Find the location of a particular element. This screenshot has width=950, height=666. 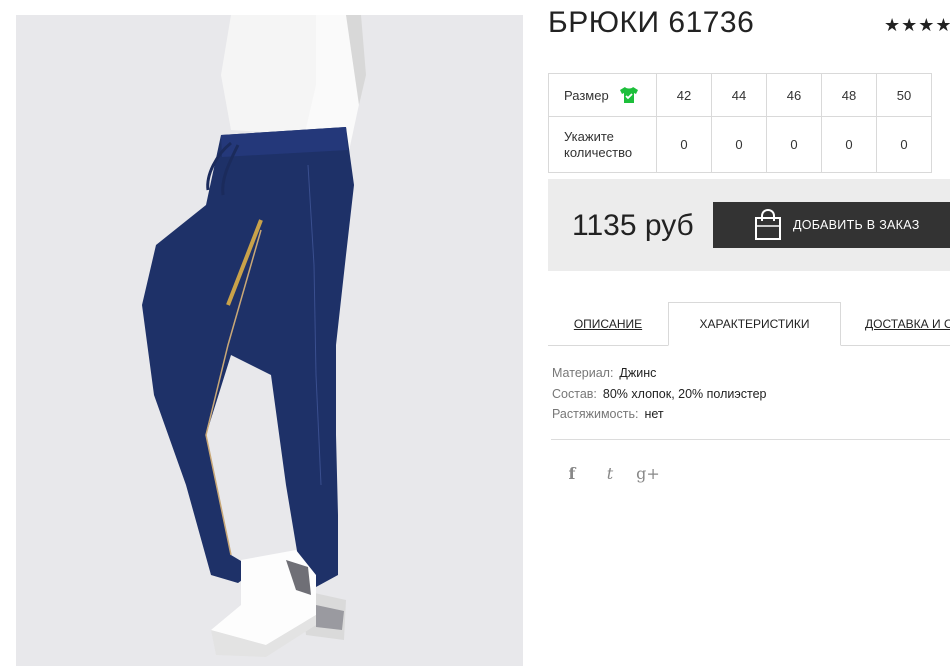

tab-characteristics: ХАРАКТЕРИСТИКИ is located at coordinates (754, 324).